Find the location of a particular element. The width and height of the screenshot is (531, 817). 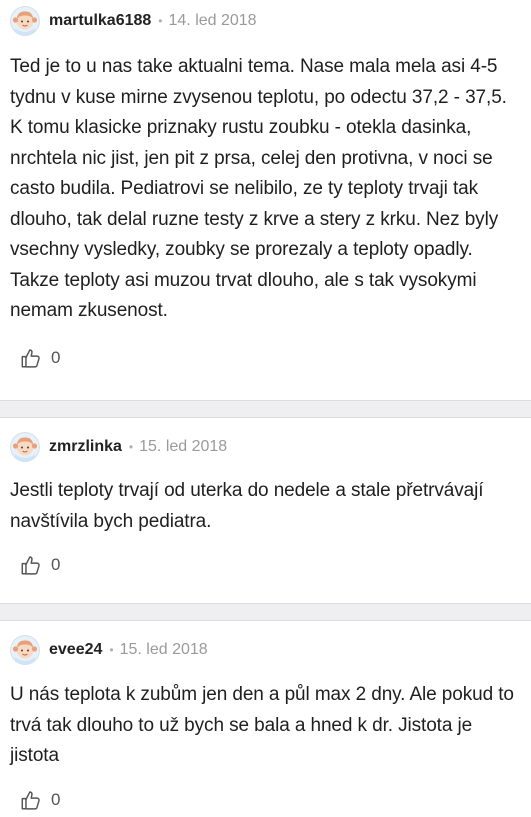

comment-date: 14. led 2018 is located at coordinates (212, 20).